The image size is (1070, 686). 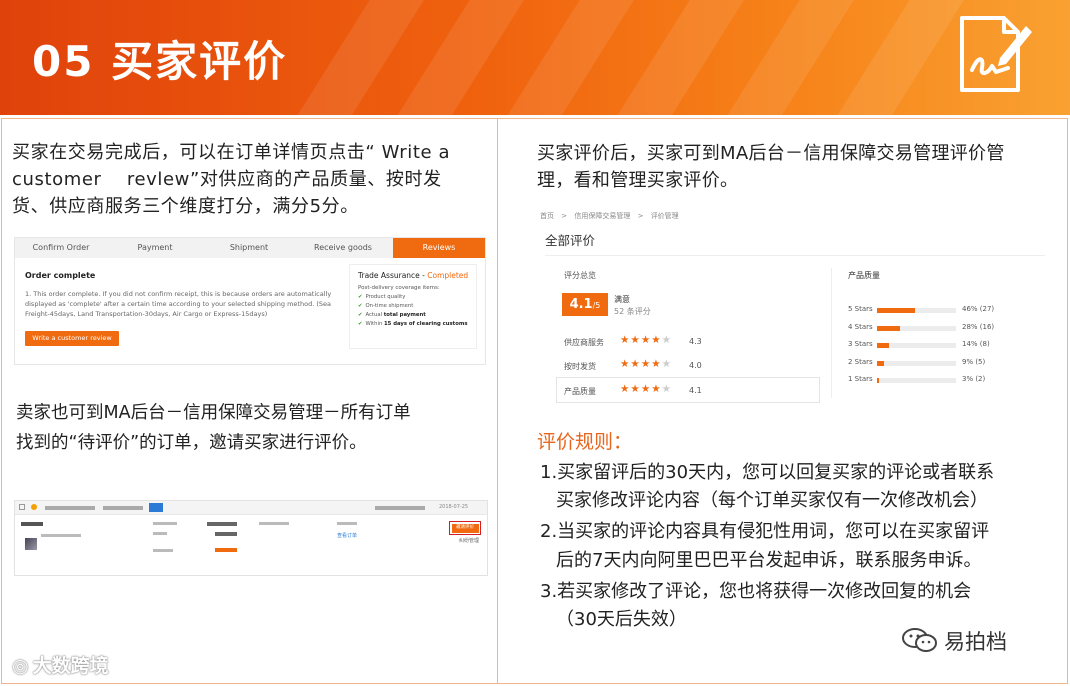 What do you see at coordinates (454, 507) in the screenshot?
I see `order-date: 2018-07-25` at bounding box center [454, 507].